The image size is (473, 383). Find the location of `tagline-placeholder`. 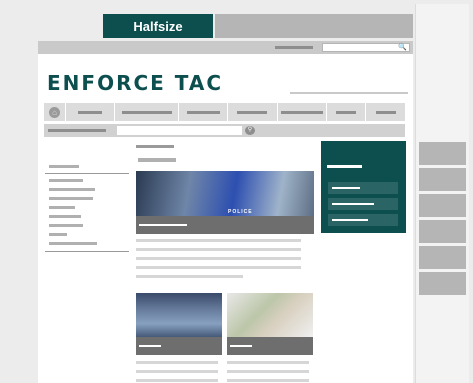

tagline-placeholder is located at coordinates (349, 93).